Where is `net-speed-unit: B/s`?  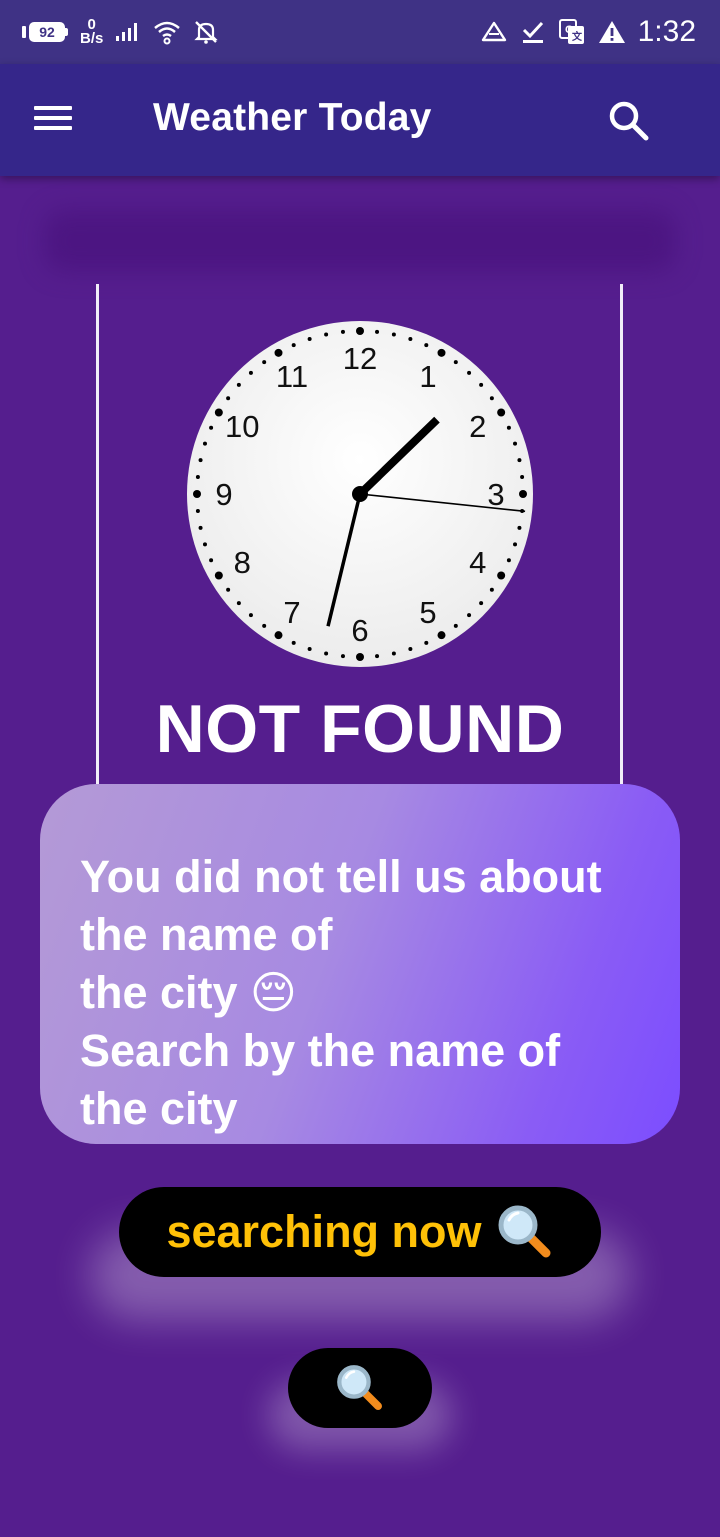 net-speed-unit: B/s is located at coordinates (92, 38).